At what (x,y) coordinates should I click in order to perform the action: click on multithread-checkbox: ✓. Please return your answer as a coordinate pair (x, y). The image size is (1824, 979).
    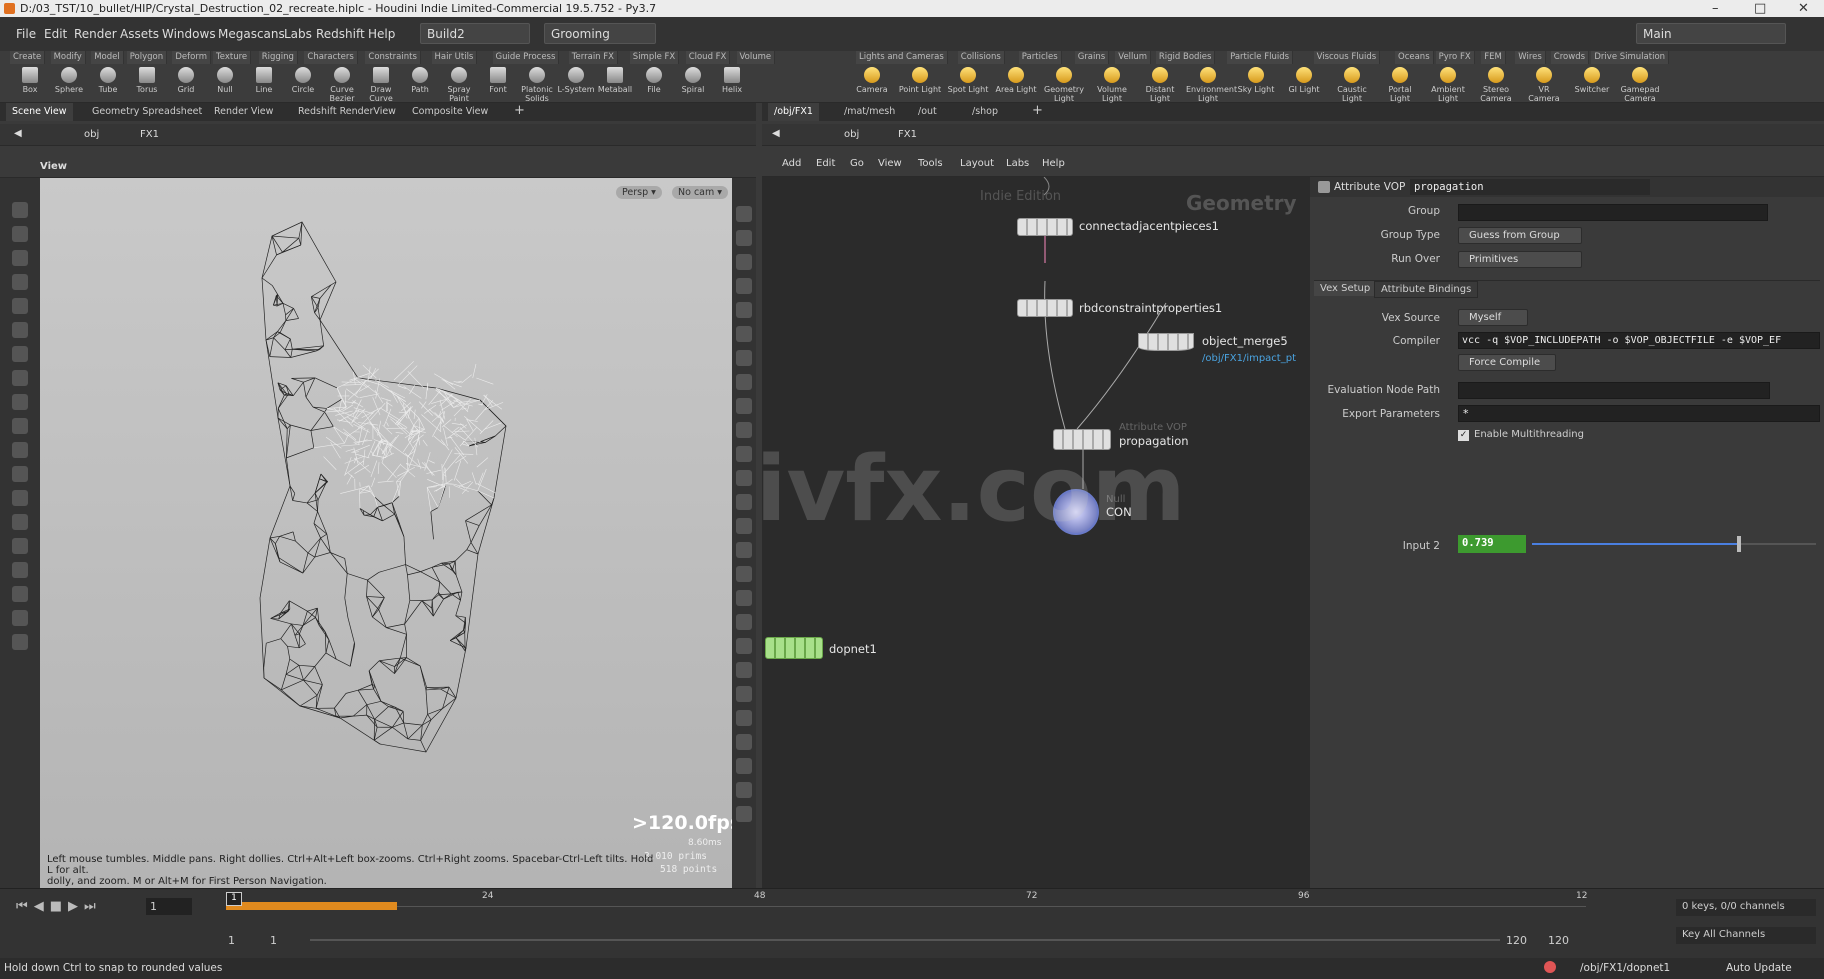
    Looking at the image, I should click on (1463, 435).